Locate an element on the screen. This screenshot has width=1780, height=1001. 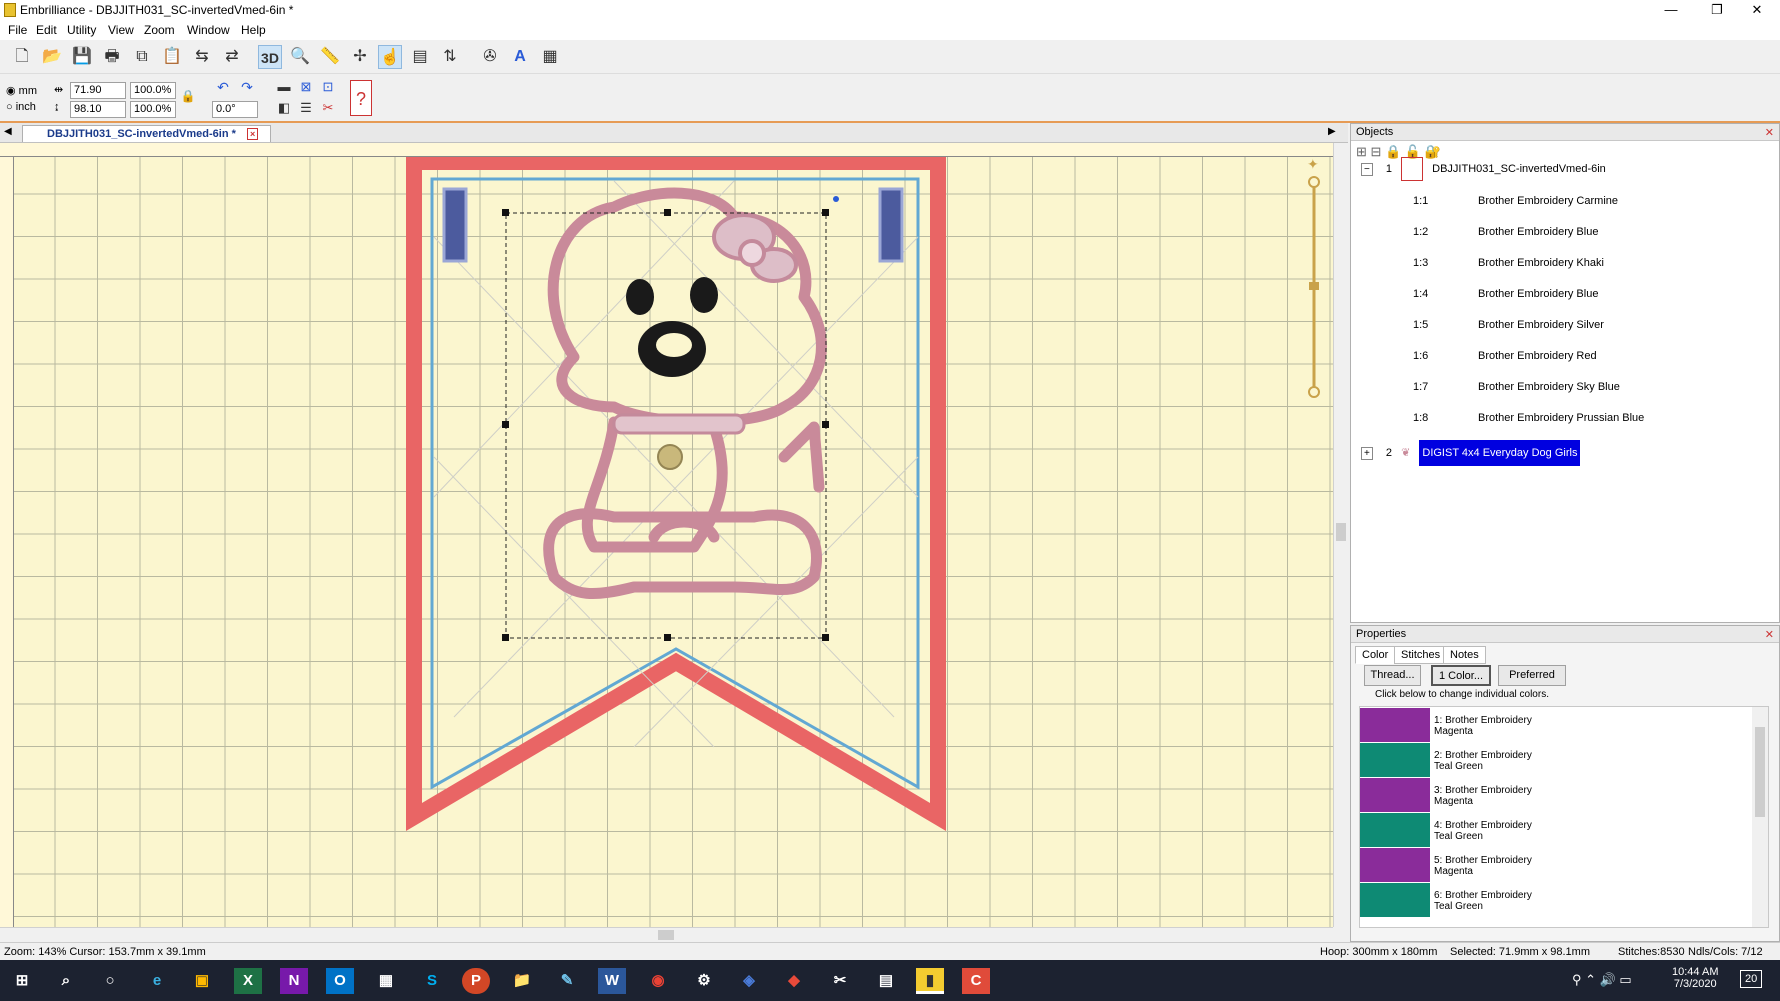
copy-icon: ⧉ is located at coordinates (142, 57).